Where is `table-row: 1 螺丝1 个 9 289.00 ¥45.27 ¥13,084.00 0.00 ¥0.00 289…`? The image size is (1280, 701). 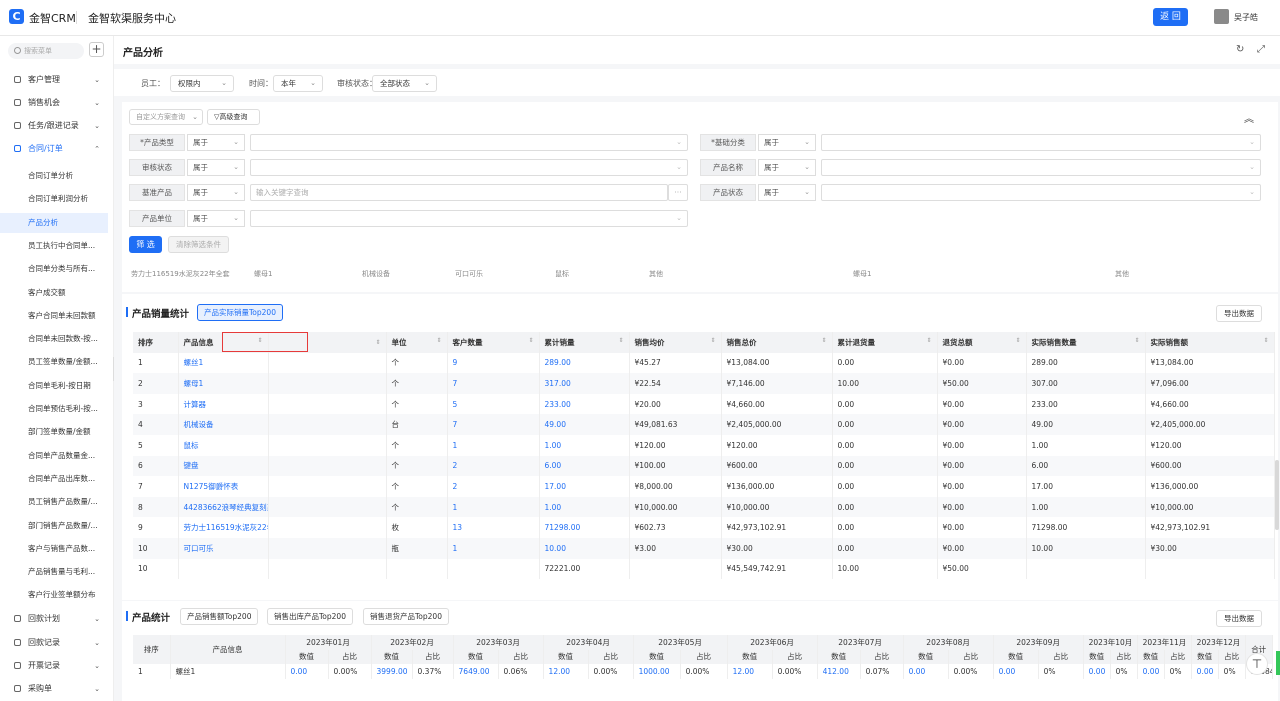
table-row: 1 螺丝1 个 9 289.00 ¥45.27 ¥13,084.00 0.00 ¥0.00 289… is located at coordinates (704, 363).